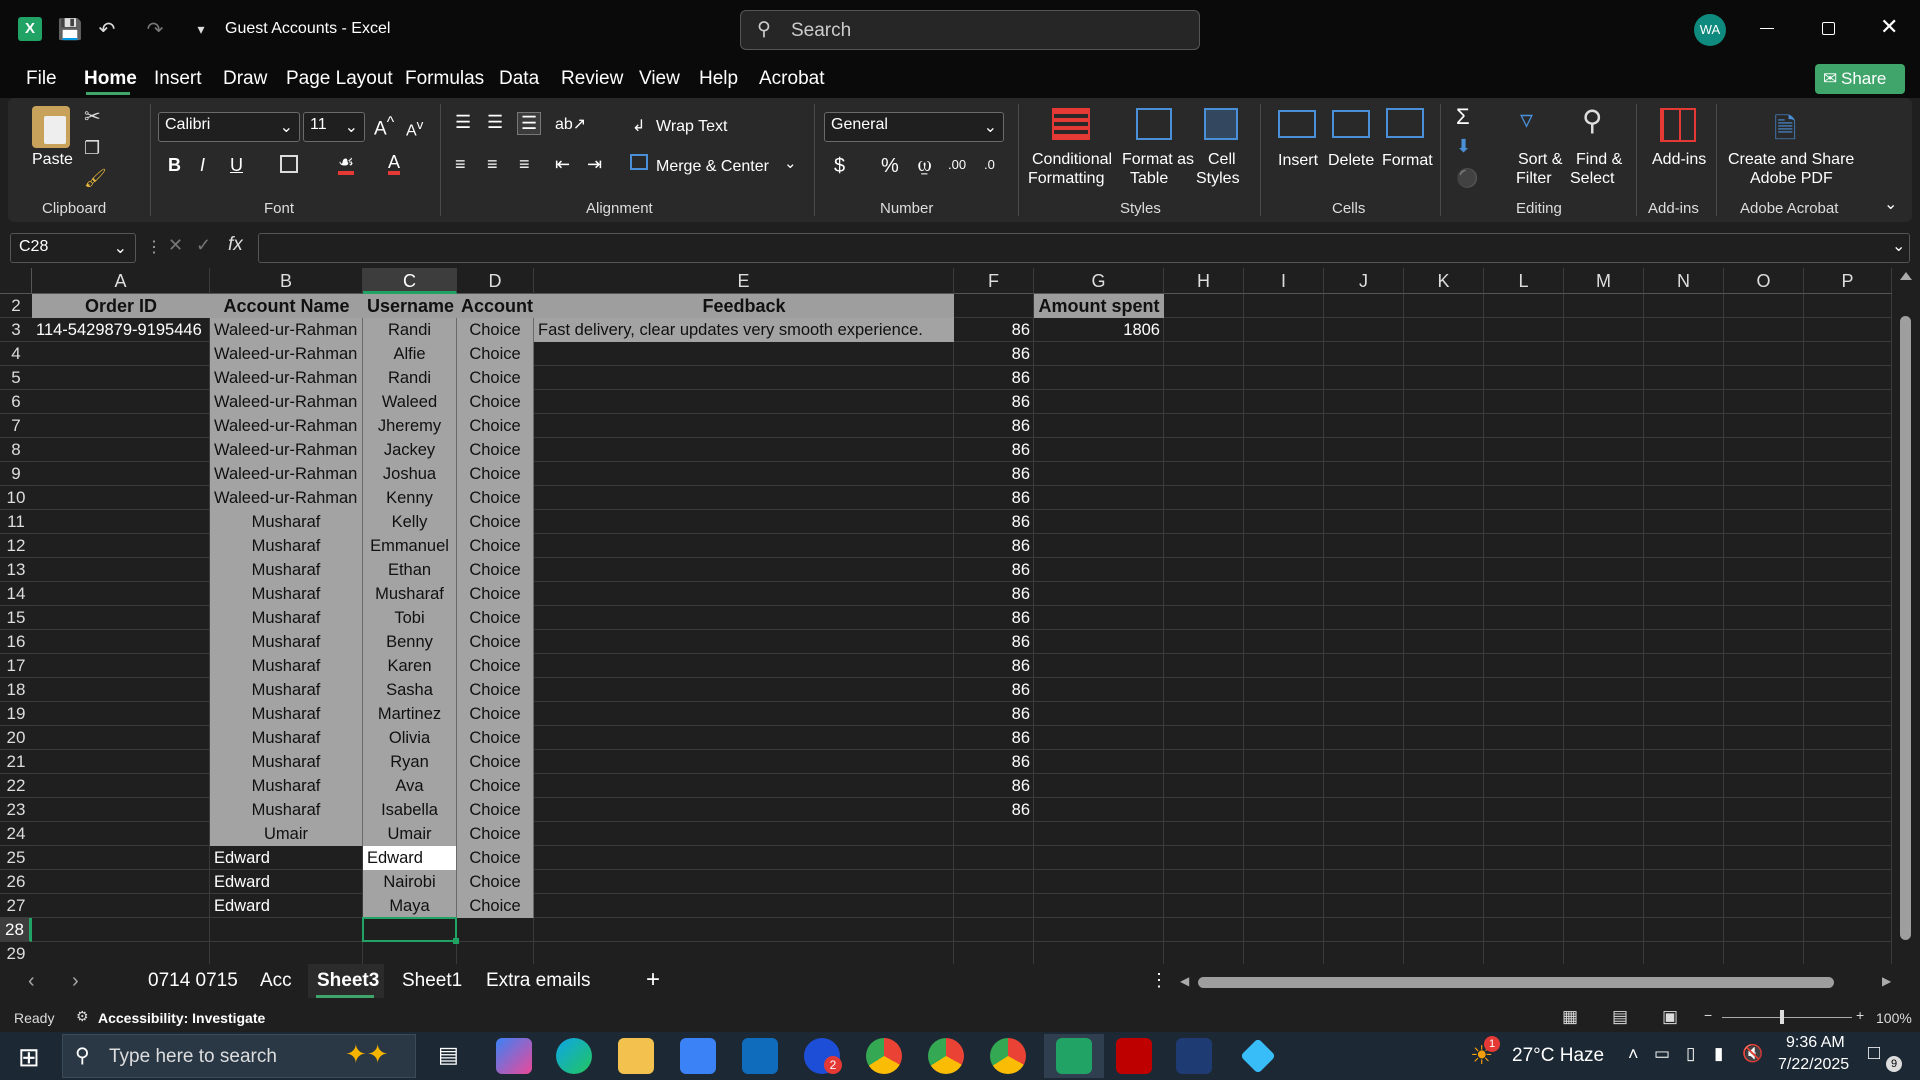 Image resolution: width=1920 pixels, height=1080 pixels. Describe the element at coordinates (456, 941) in the screenshot. I see `fill-handle` at that location.